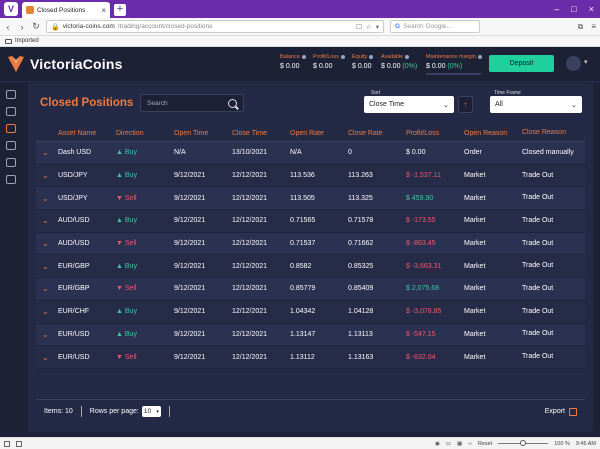  Describe the element at coordinates (556, 9) in the screenshot. I see `minimize-icon: –` at that location.